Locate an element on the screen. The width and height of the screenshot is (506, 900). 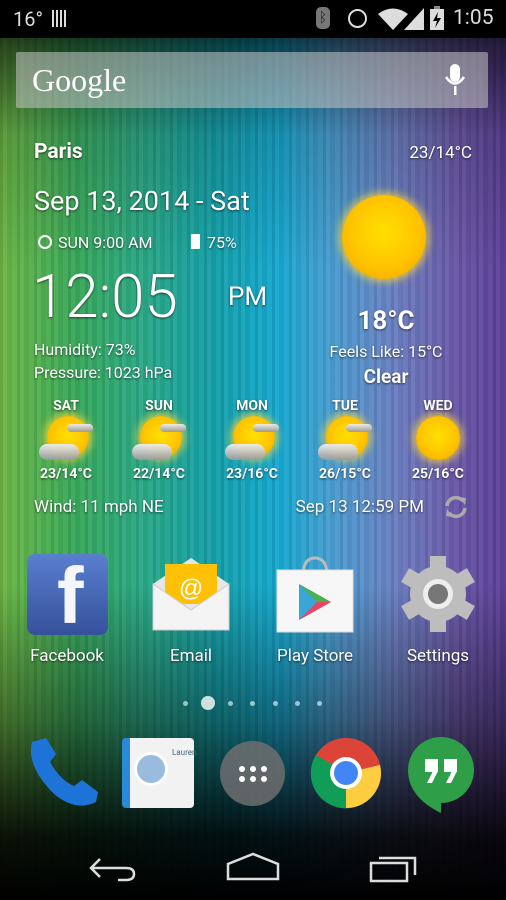
app-label: Email is located at coordinates (191, 656).